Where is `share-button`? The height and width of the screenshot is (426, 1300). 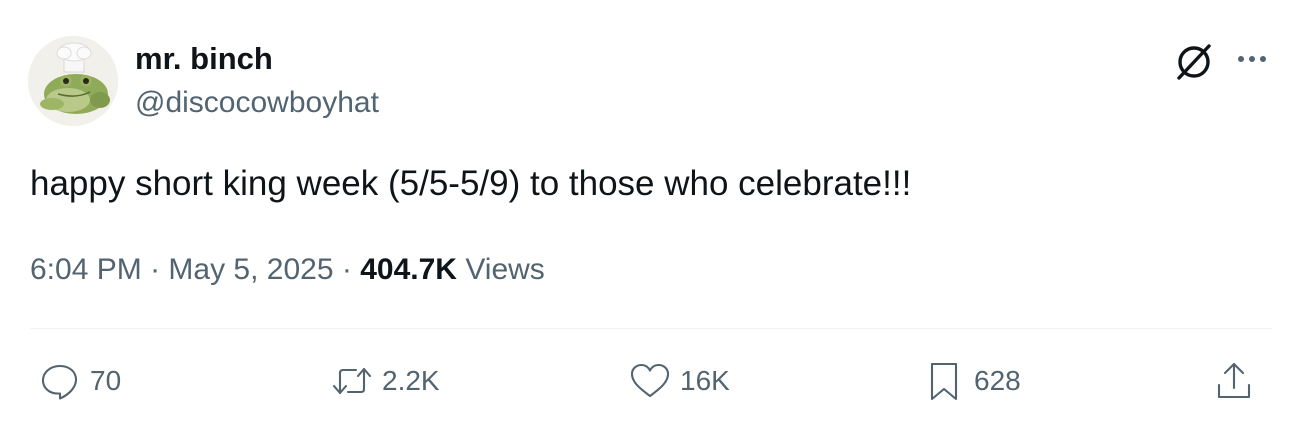
share-button is located at coordinates (1238, 381).